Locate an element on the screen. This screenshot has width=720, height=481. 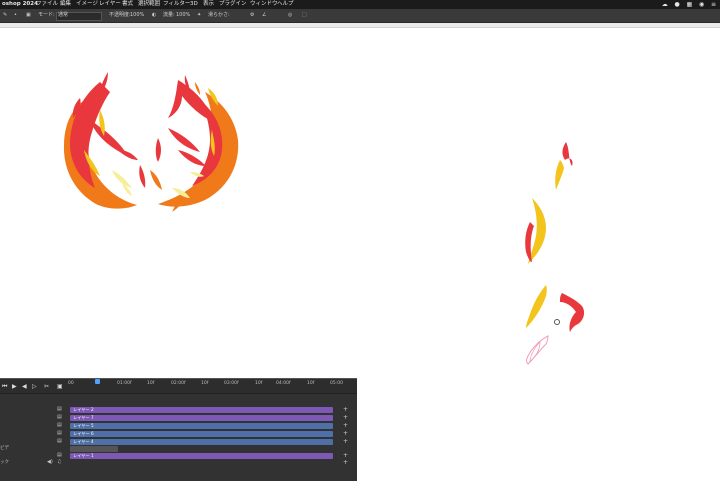
track-label: レイヤー 7 is located at coordinates (83, 417).